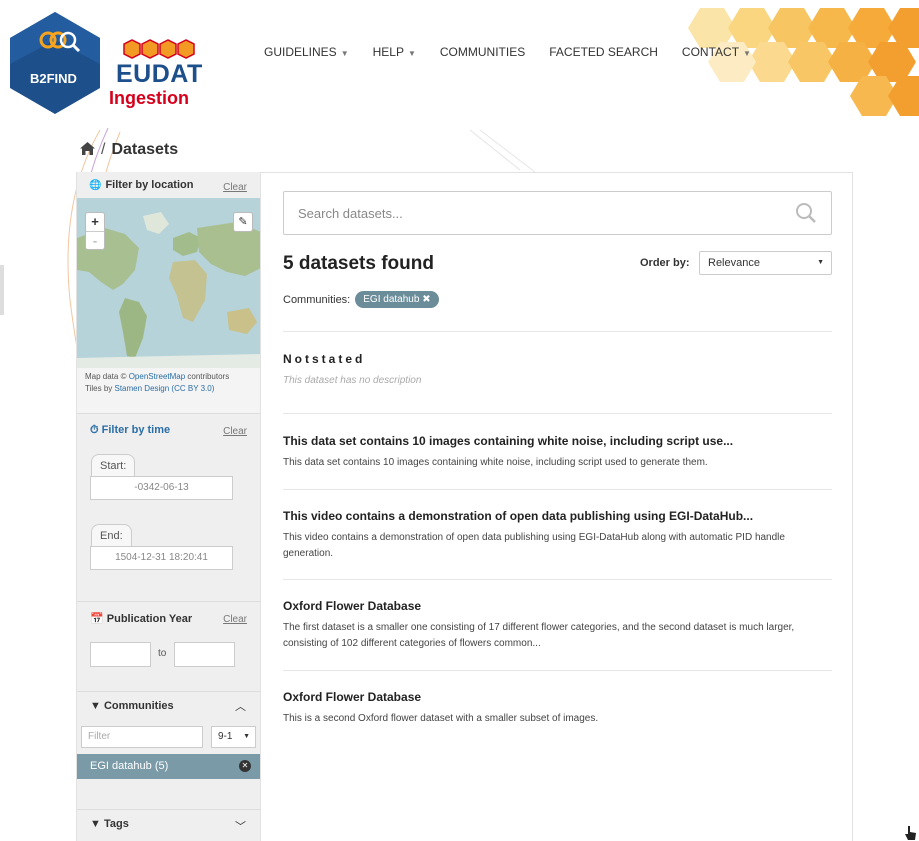 The width and height of the screenshot is (919, 841). I want to click on dataset-description: This dataset has no description, so click(352, 380).